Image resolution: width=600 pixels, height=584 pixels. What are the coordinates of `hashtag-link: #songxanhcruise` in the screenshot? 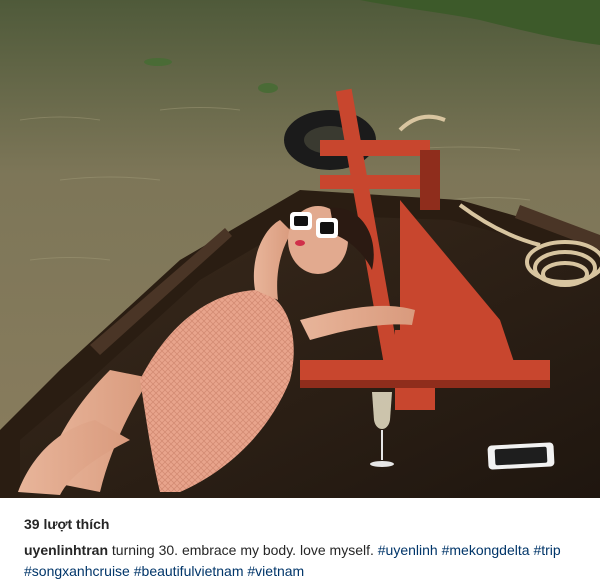 It's located at (77, 571).